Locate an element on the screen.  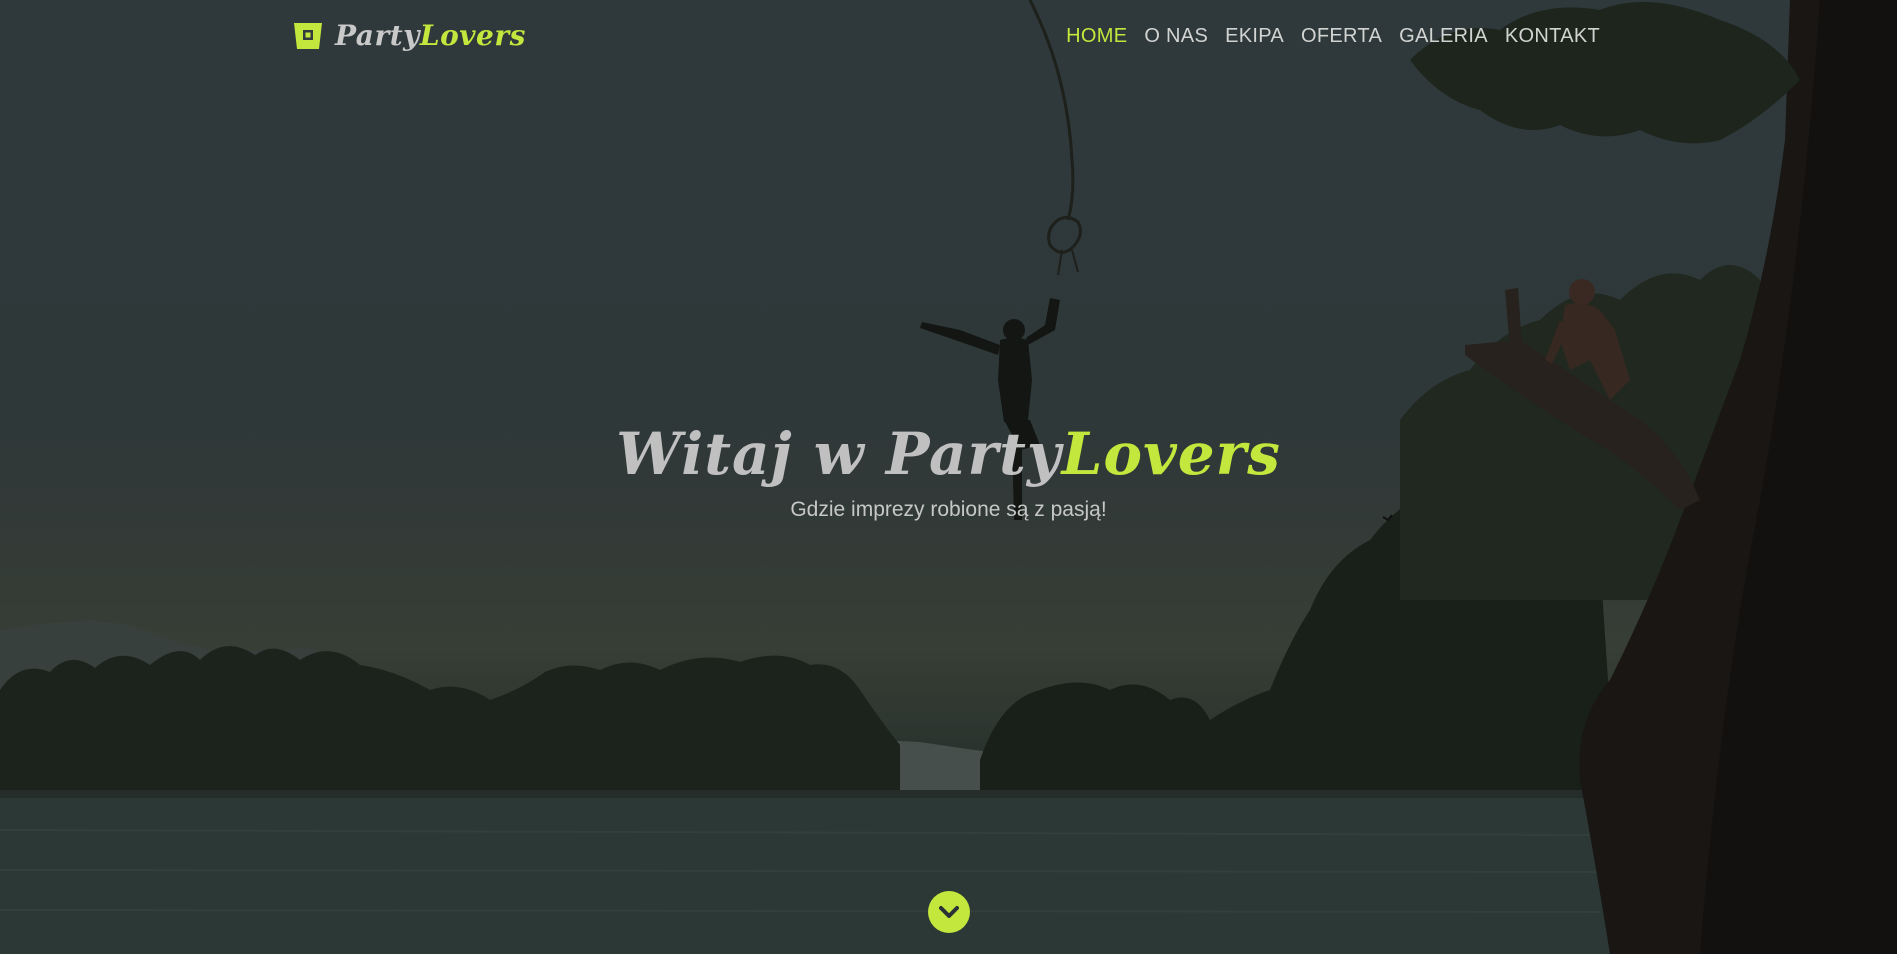
nav-link-oferta: OFERTA is located at coordinates (1341, 36).